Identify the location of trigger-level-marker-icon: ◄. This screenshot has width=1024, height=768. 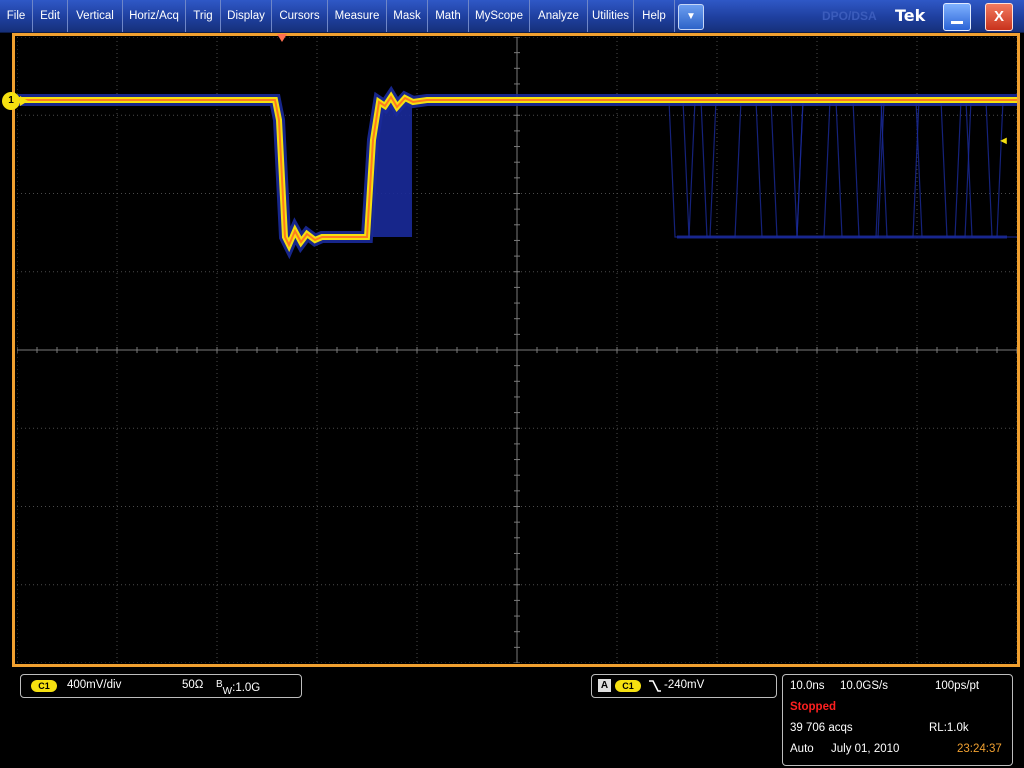
(1003, 141).